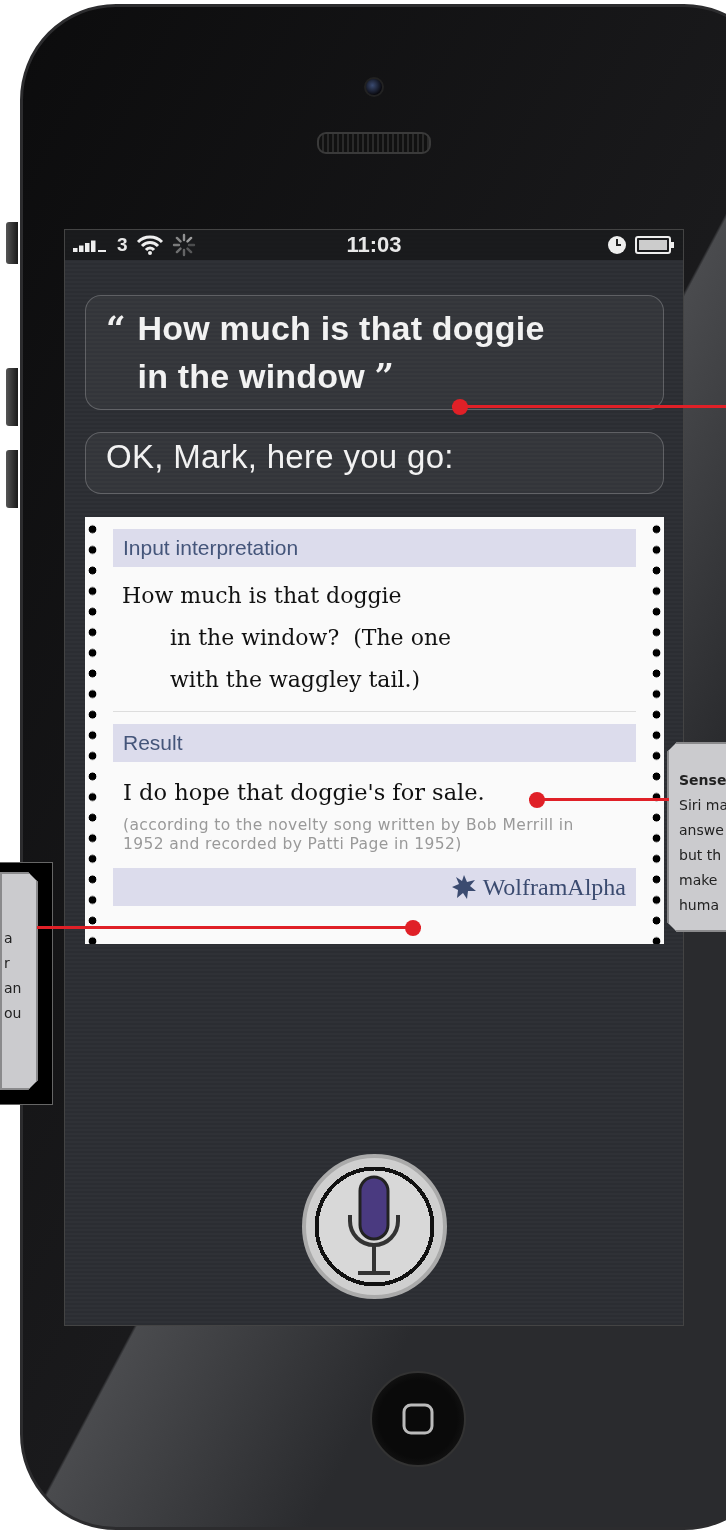 The height and width of the screenshot is (1533, 726). I want to click on carrier-text: 3, so click(122, 245).